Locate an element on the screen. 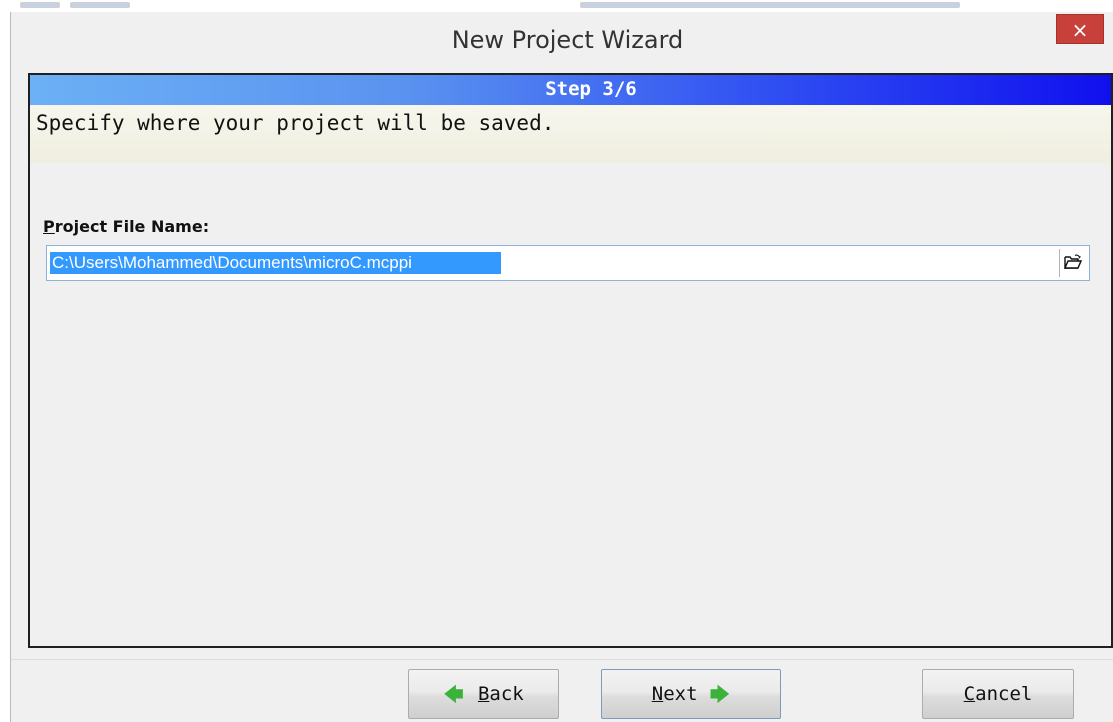  close-button: × is located at coordinates (1080, 29).